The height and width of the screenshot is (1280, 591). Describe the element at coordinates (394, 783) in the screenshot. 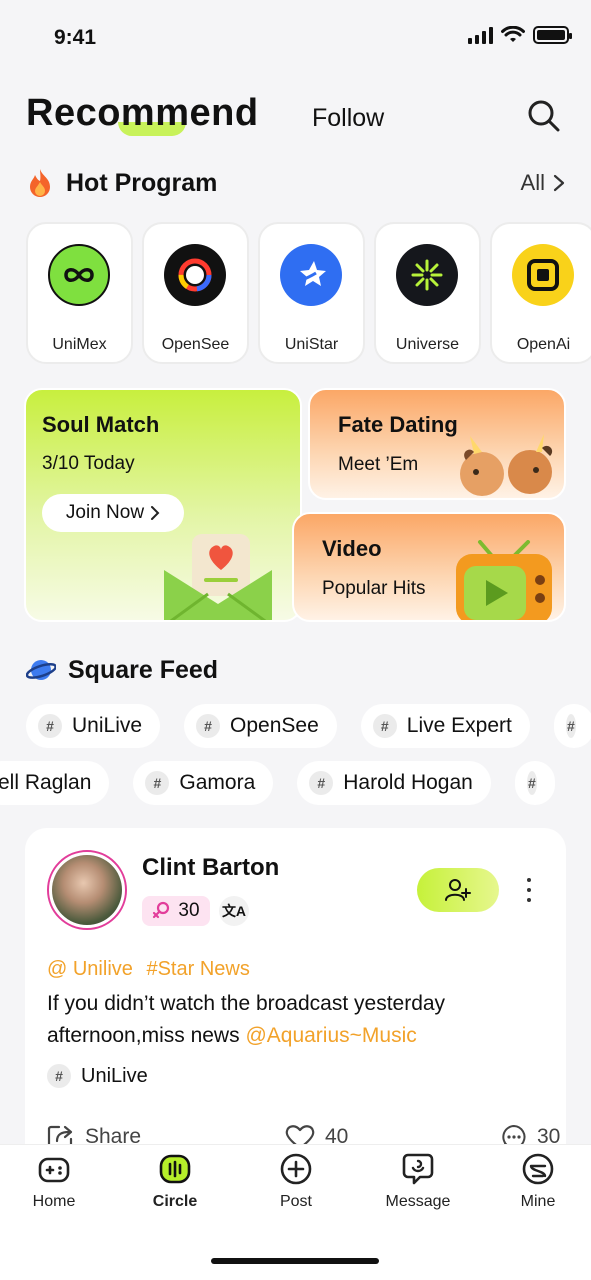

I see `topic-tag: # Harold Hogan` at that location.